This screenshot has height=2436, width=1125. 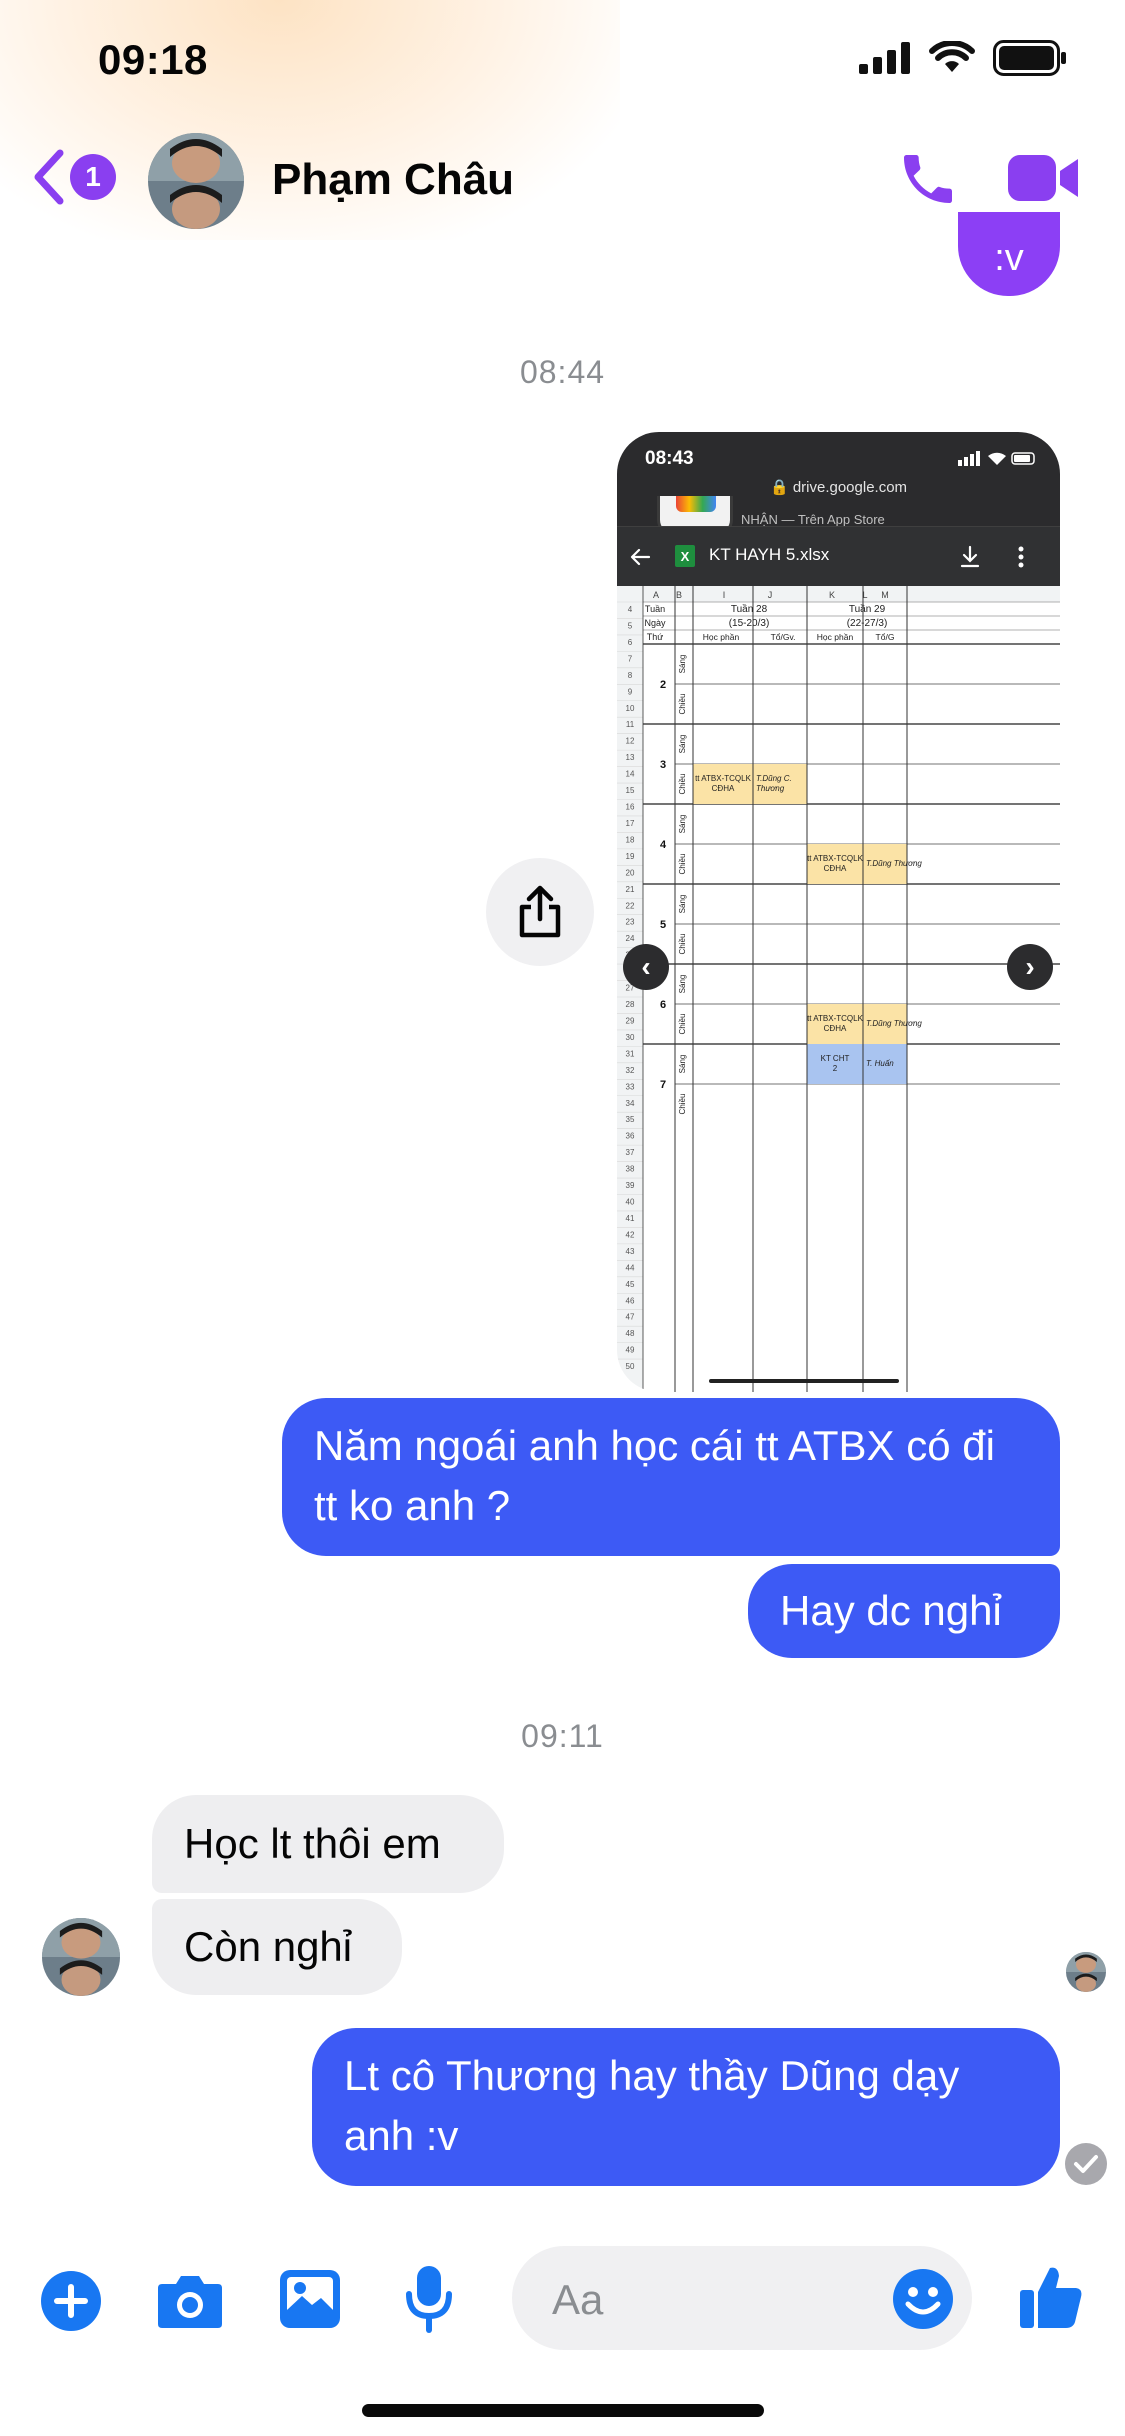 I want to click on column-letter: M, so click(x=885, y=595).